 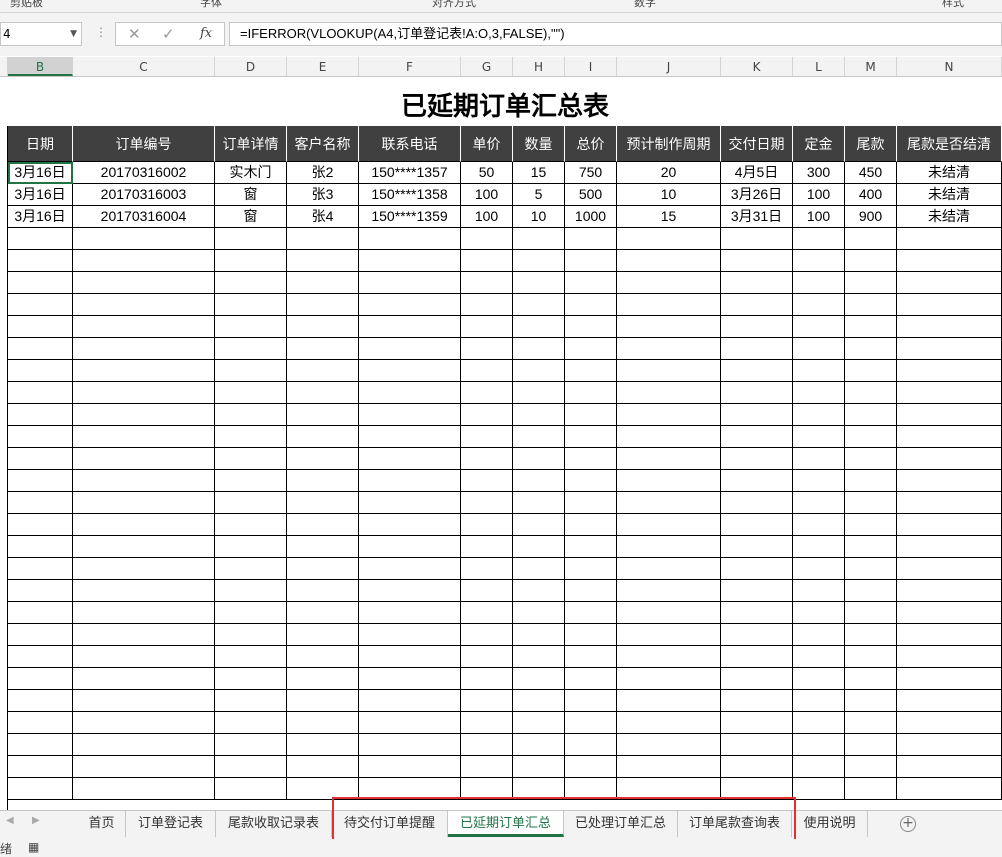 What do you see at coordinates (591, 195) in the screenshot?
I see `table-cell: 500` at bounding box center [591, 195].